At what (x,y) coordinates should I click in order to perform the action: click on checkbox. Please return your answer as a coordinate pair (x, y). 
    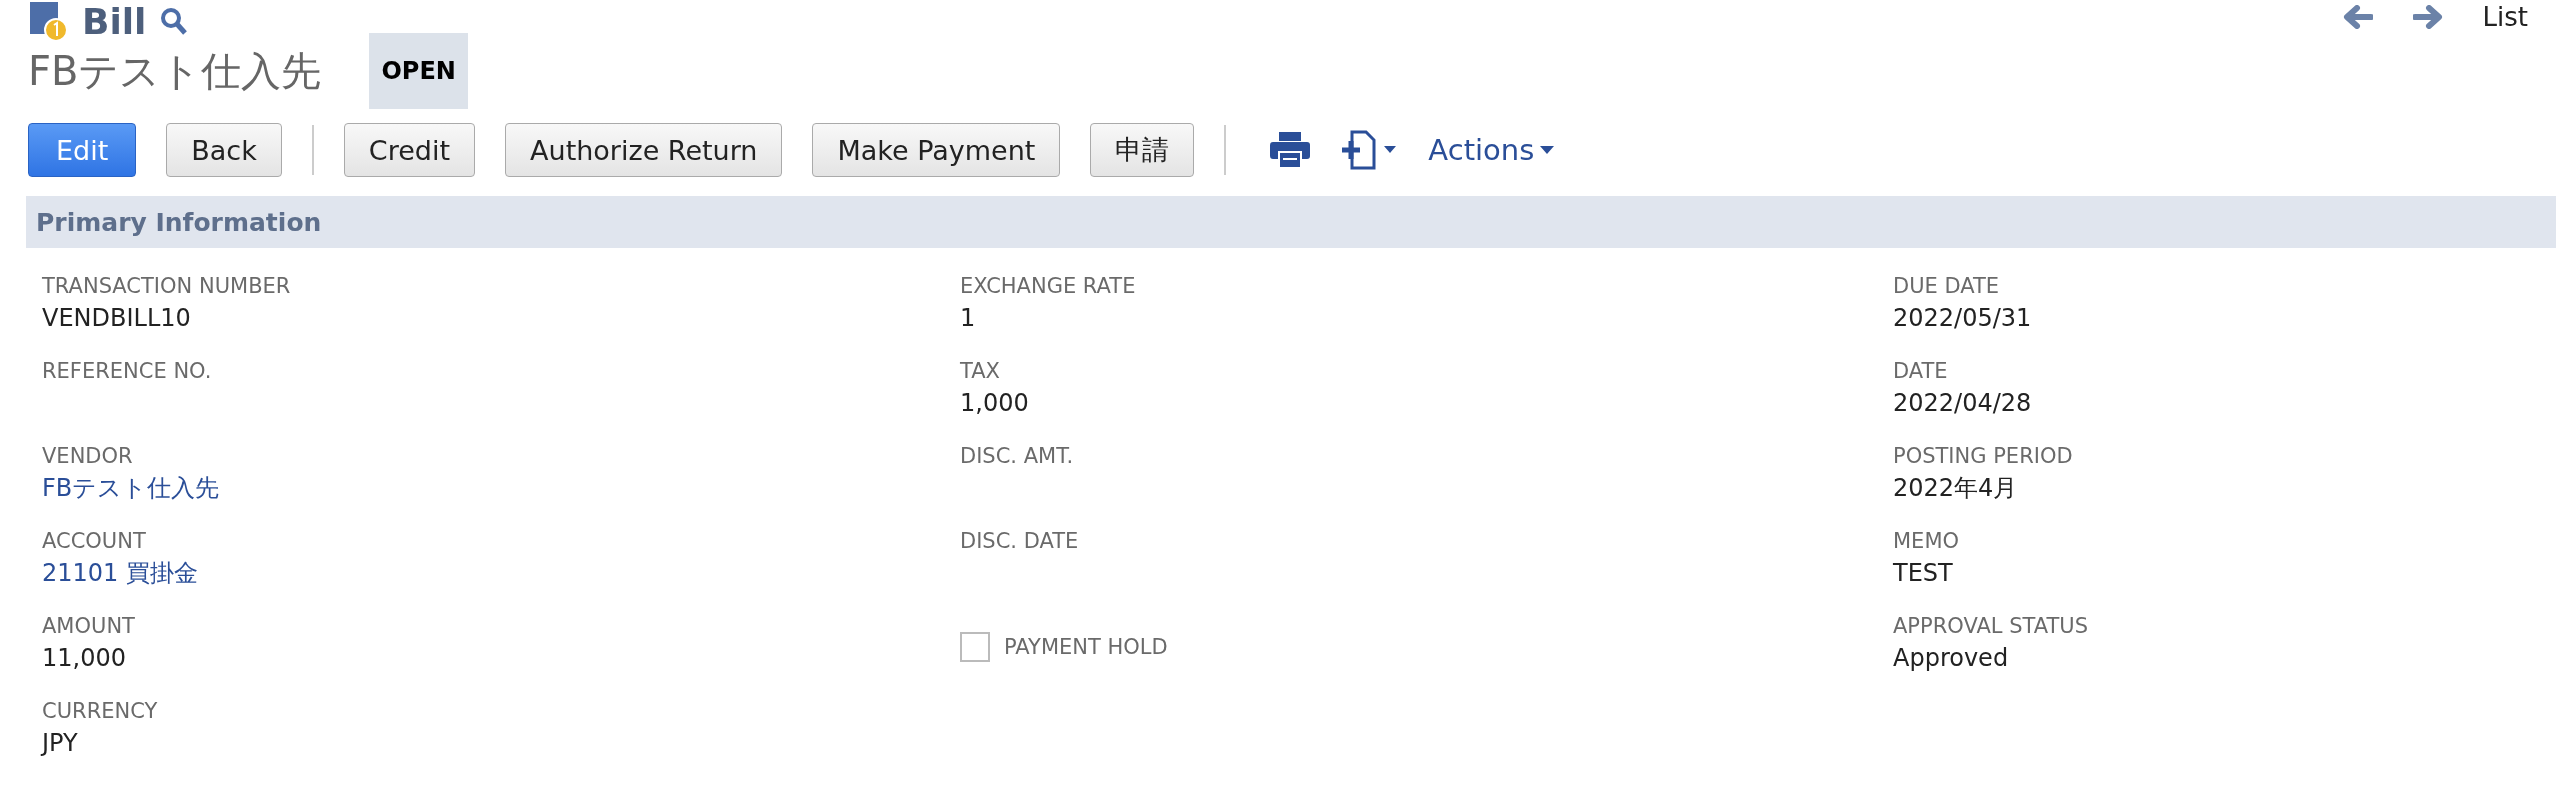
    Looking at the image, I should click on (975, 647).